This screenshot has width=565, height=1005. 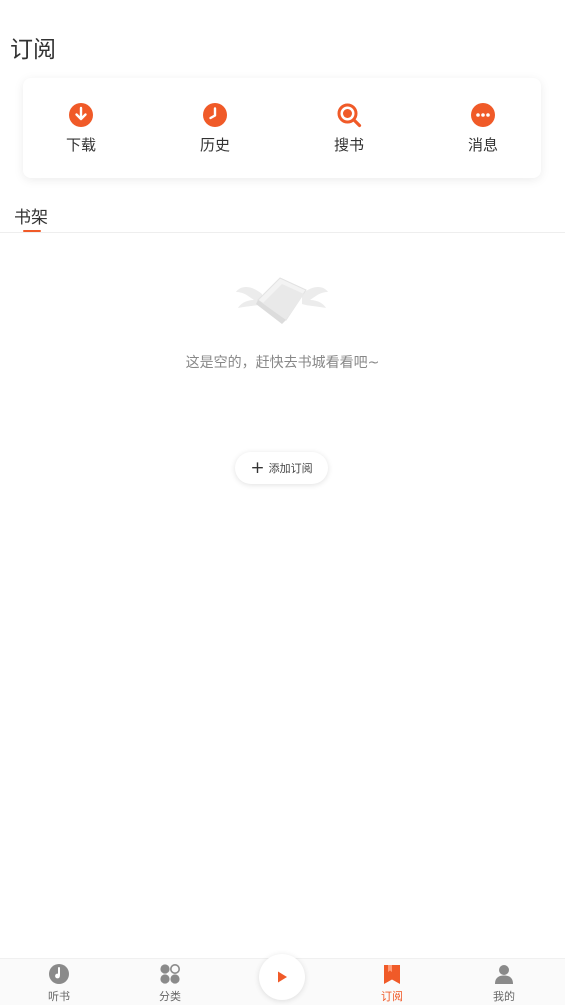 What do you see at coordinates (33, 50) in the screenshot?
I see `page-title: 订阅` at bounding box center [33, 50].